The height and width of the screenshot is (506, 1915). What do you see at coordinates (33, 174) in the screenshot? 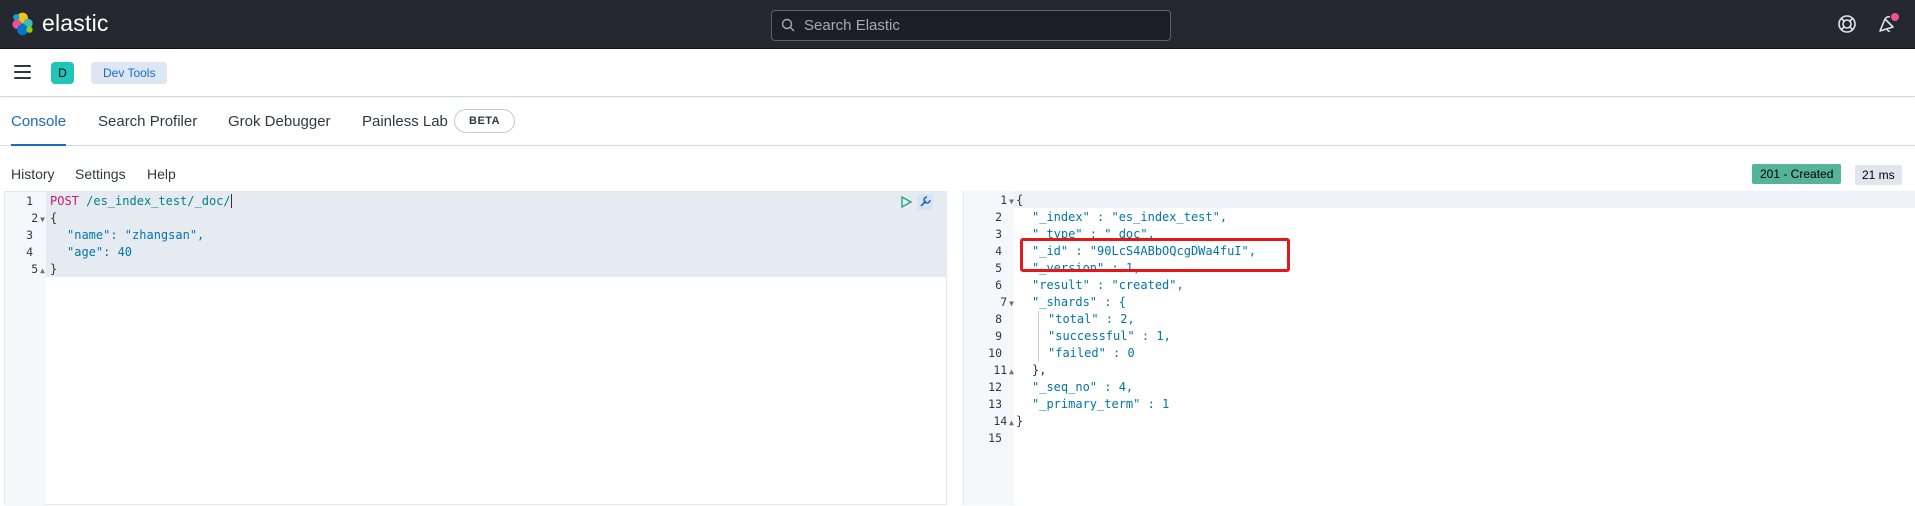
I see `history-link: History` at bounding box center [33, 174].